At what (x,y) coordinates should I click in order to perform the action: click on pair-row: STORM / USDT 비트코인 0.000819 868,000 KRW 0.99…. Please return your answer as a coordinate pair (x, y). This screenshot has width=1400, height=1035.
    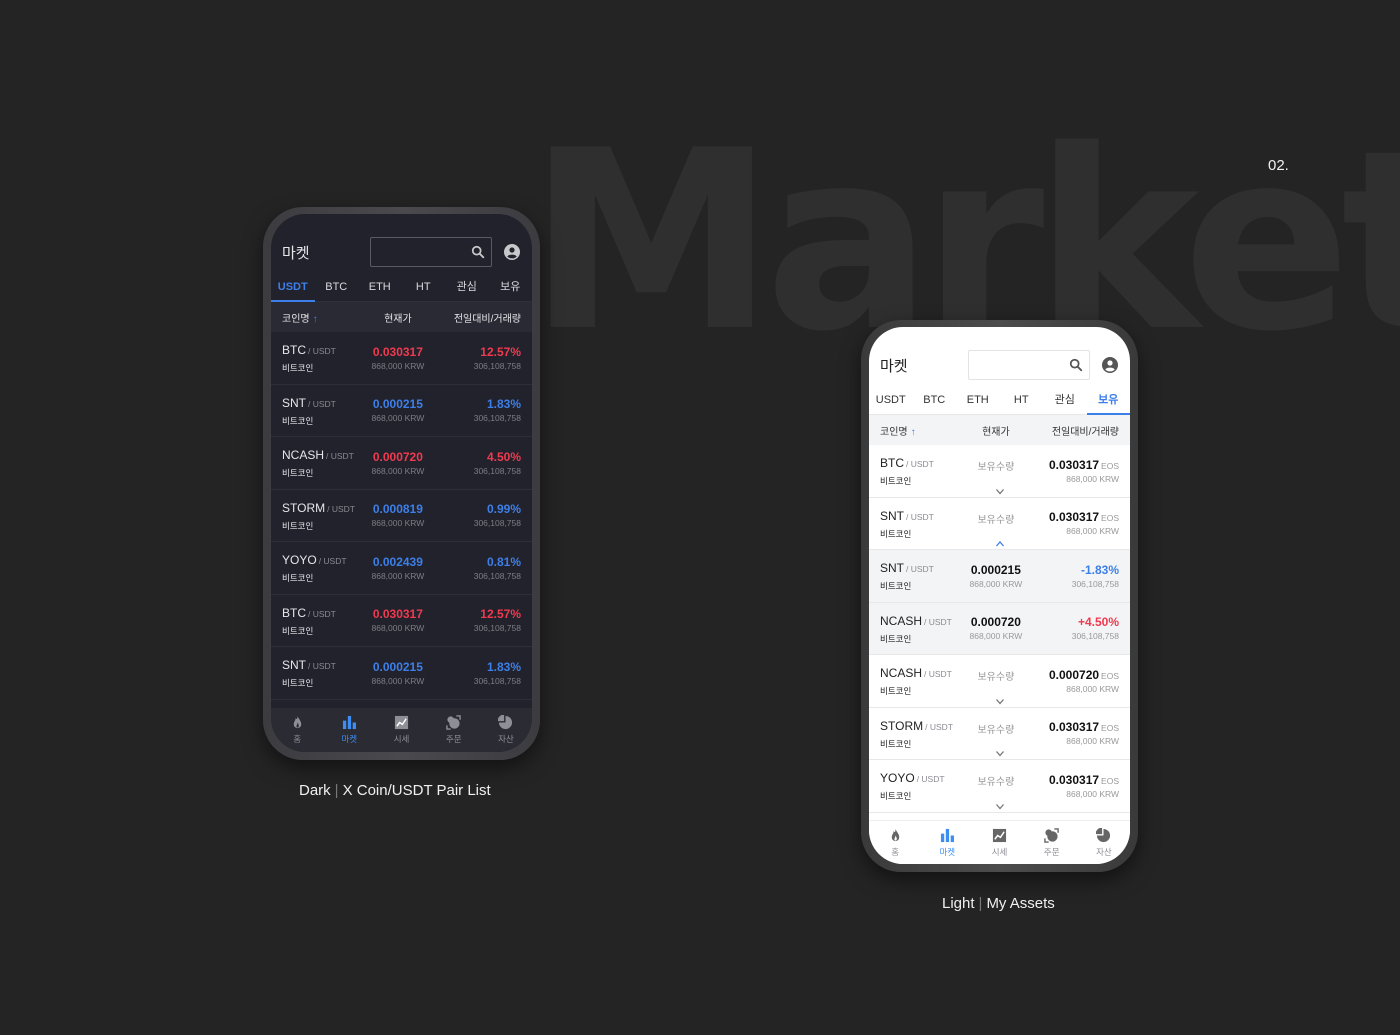
    Looking at the image, I should click on (401, 516).